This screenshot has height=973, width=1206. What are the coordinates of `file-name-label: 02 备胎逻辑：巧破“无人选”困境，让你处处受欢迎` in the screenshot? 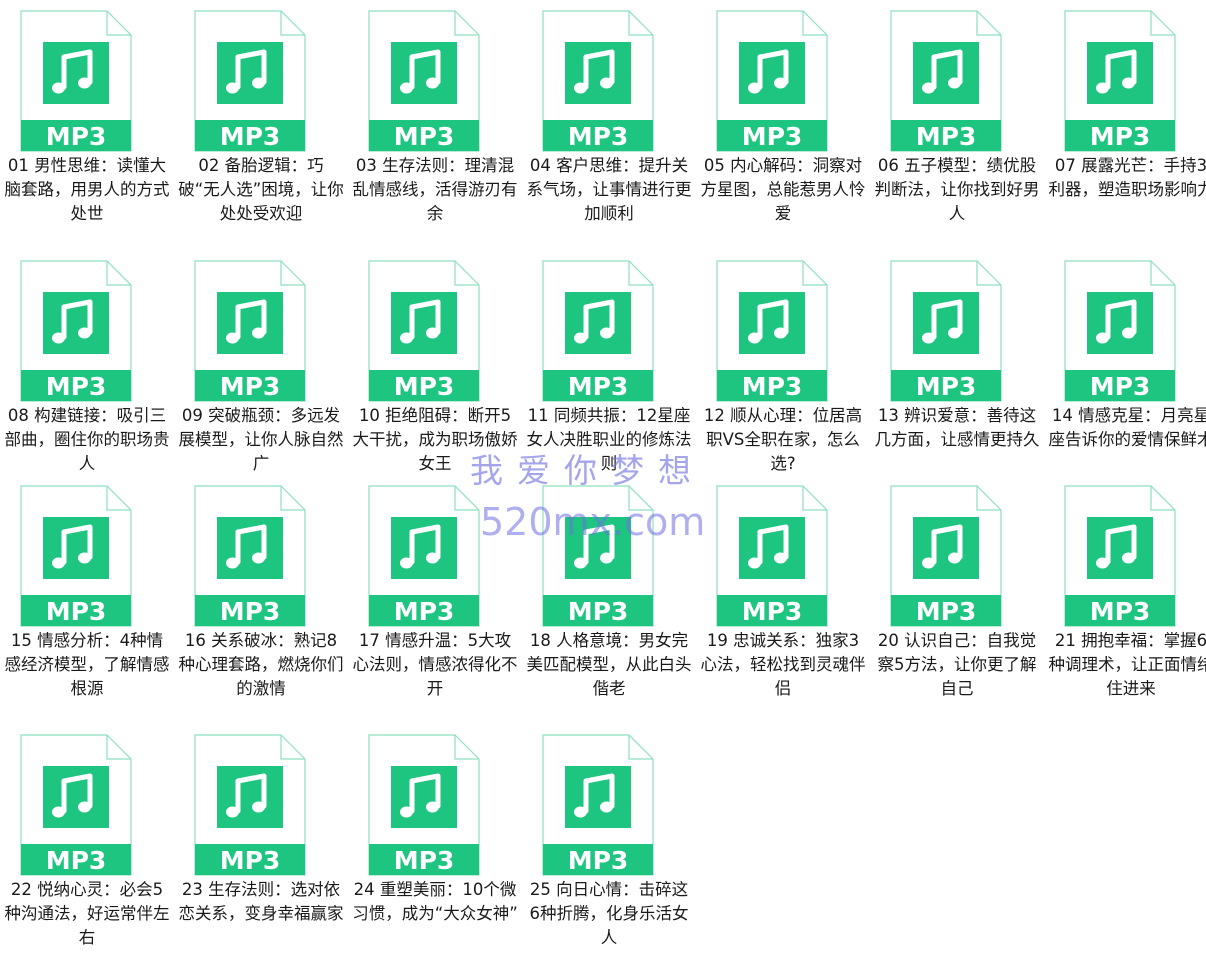 It's located at (261, 189).